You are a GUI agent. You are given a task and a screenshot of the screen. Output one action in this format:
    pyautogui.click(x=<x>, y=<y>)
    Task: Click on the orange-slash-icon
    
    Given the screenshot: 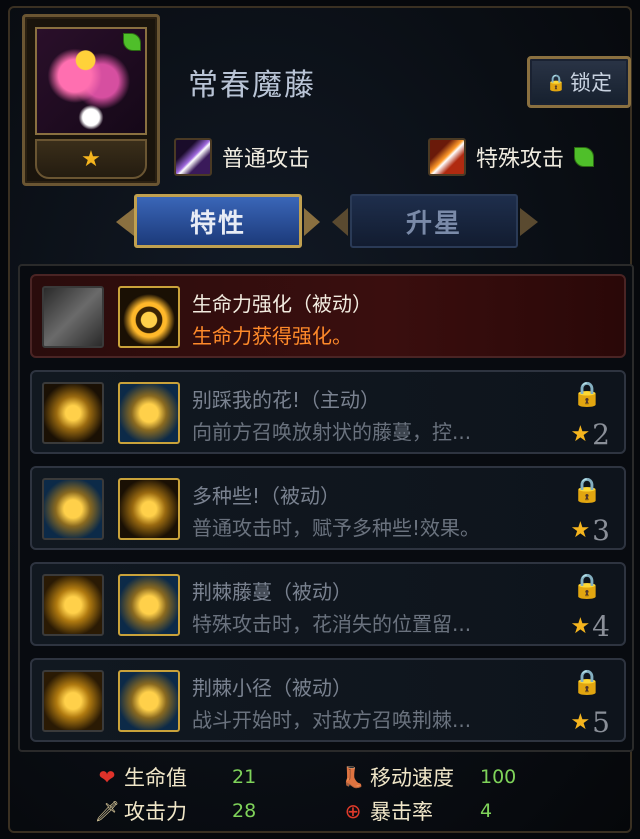 What is the action you would take?
    pyautogui.click(x=447, y=157)
    